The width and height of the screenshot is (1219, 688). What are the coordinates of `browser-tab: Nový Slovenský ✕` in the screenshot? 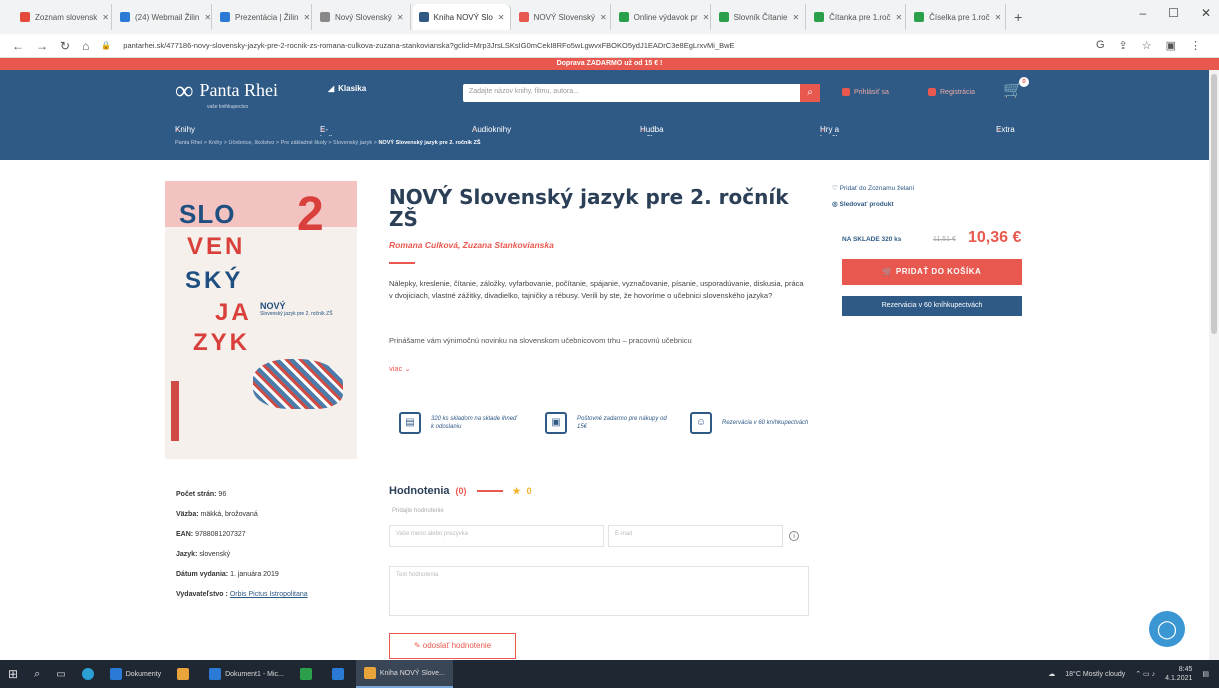 It's located at (362, 17).